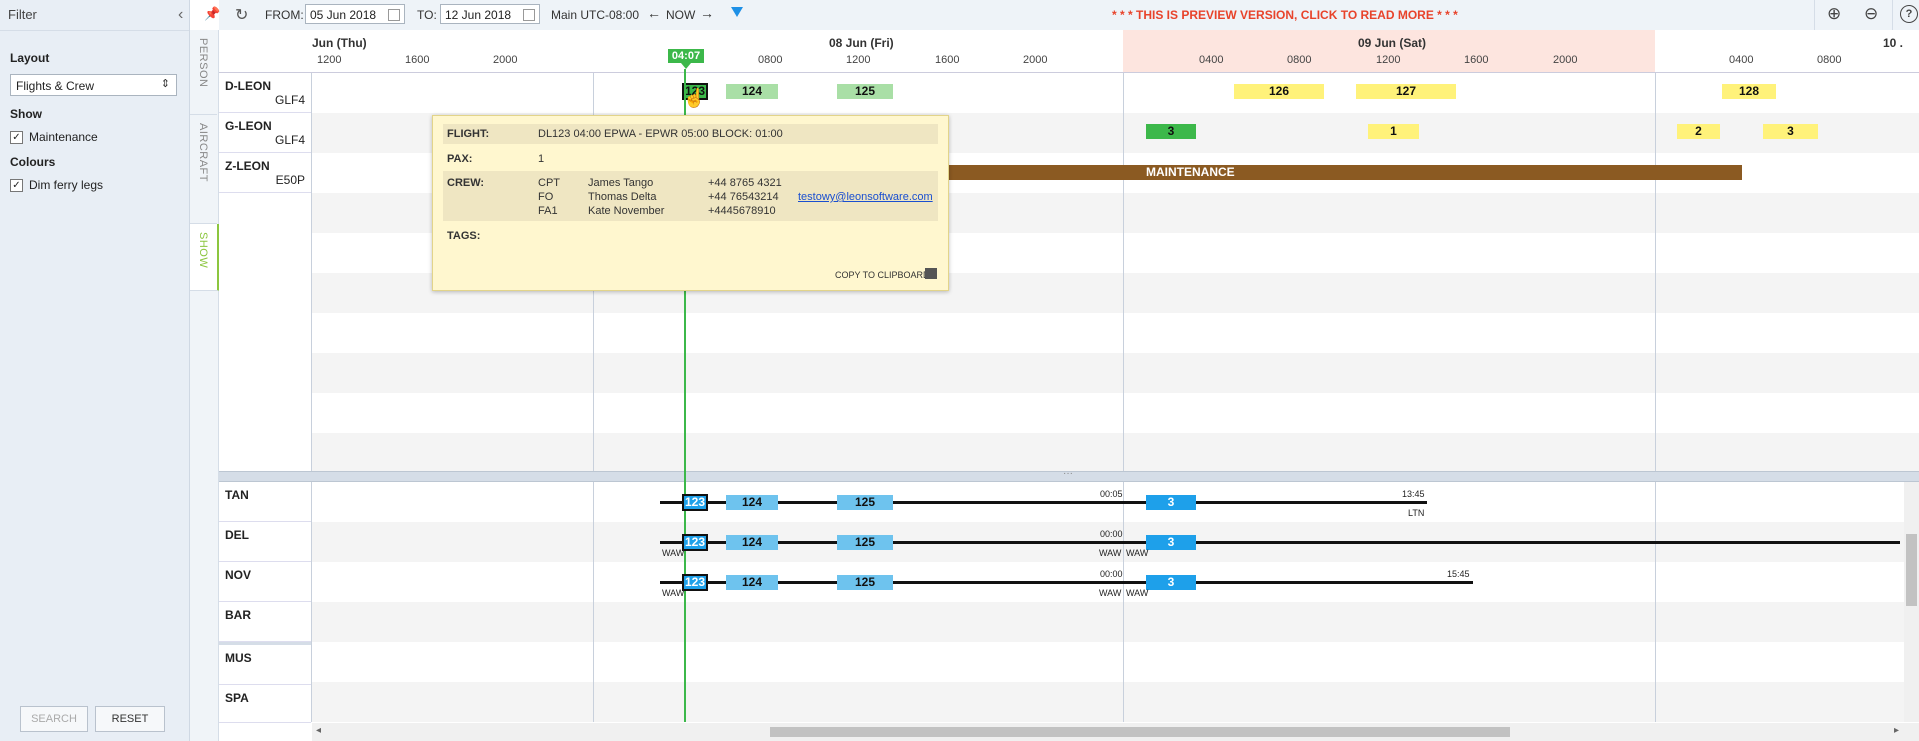 Image resolution: width=1919 pixels, height=741 pixels. Describe the element at coordinates (318, 730) in the screenshot. I see `scroll-left-icon: ◂` at that location.